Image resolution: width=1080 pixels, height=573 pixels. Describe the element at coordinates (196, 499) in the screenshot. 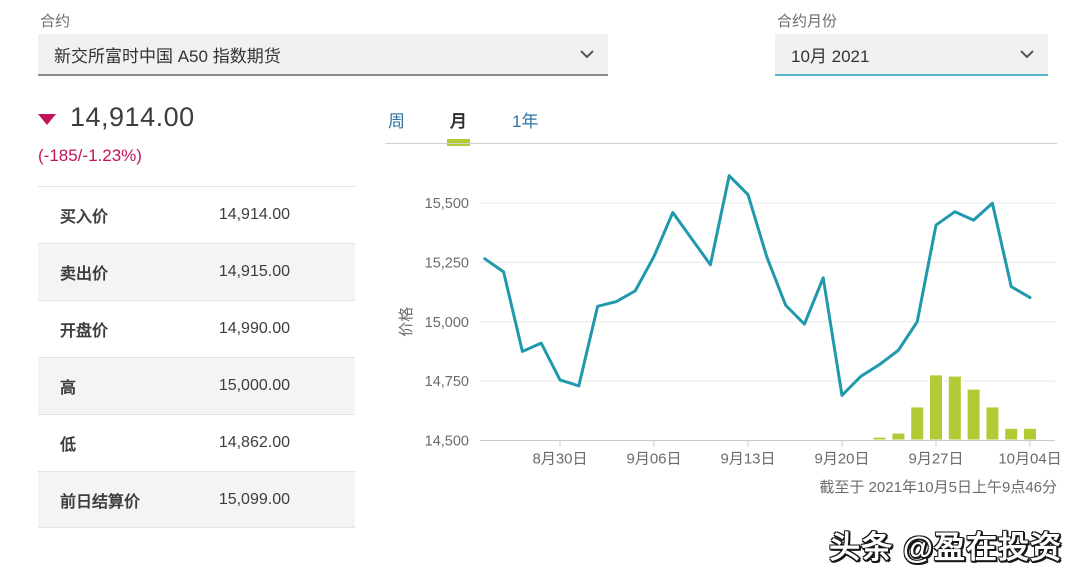

I see `table-row: 前日结算价 15,099.00` at that location.